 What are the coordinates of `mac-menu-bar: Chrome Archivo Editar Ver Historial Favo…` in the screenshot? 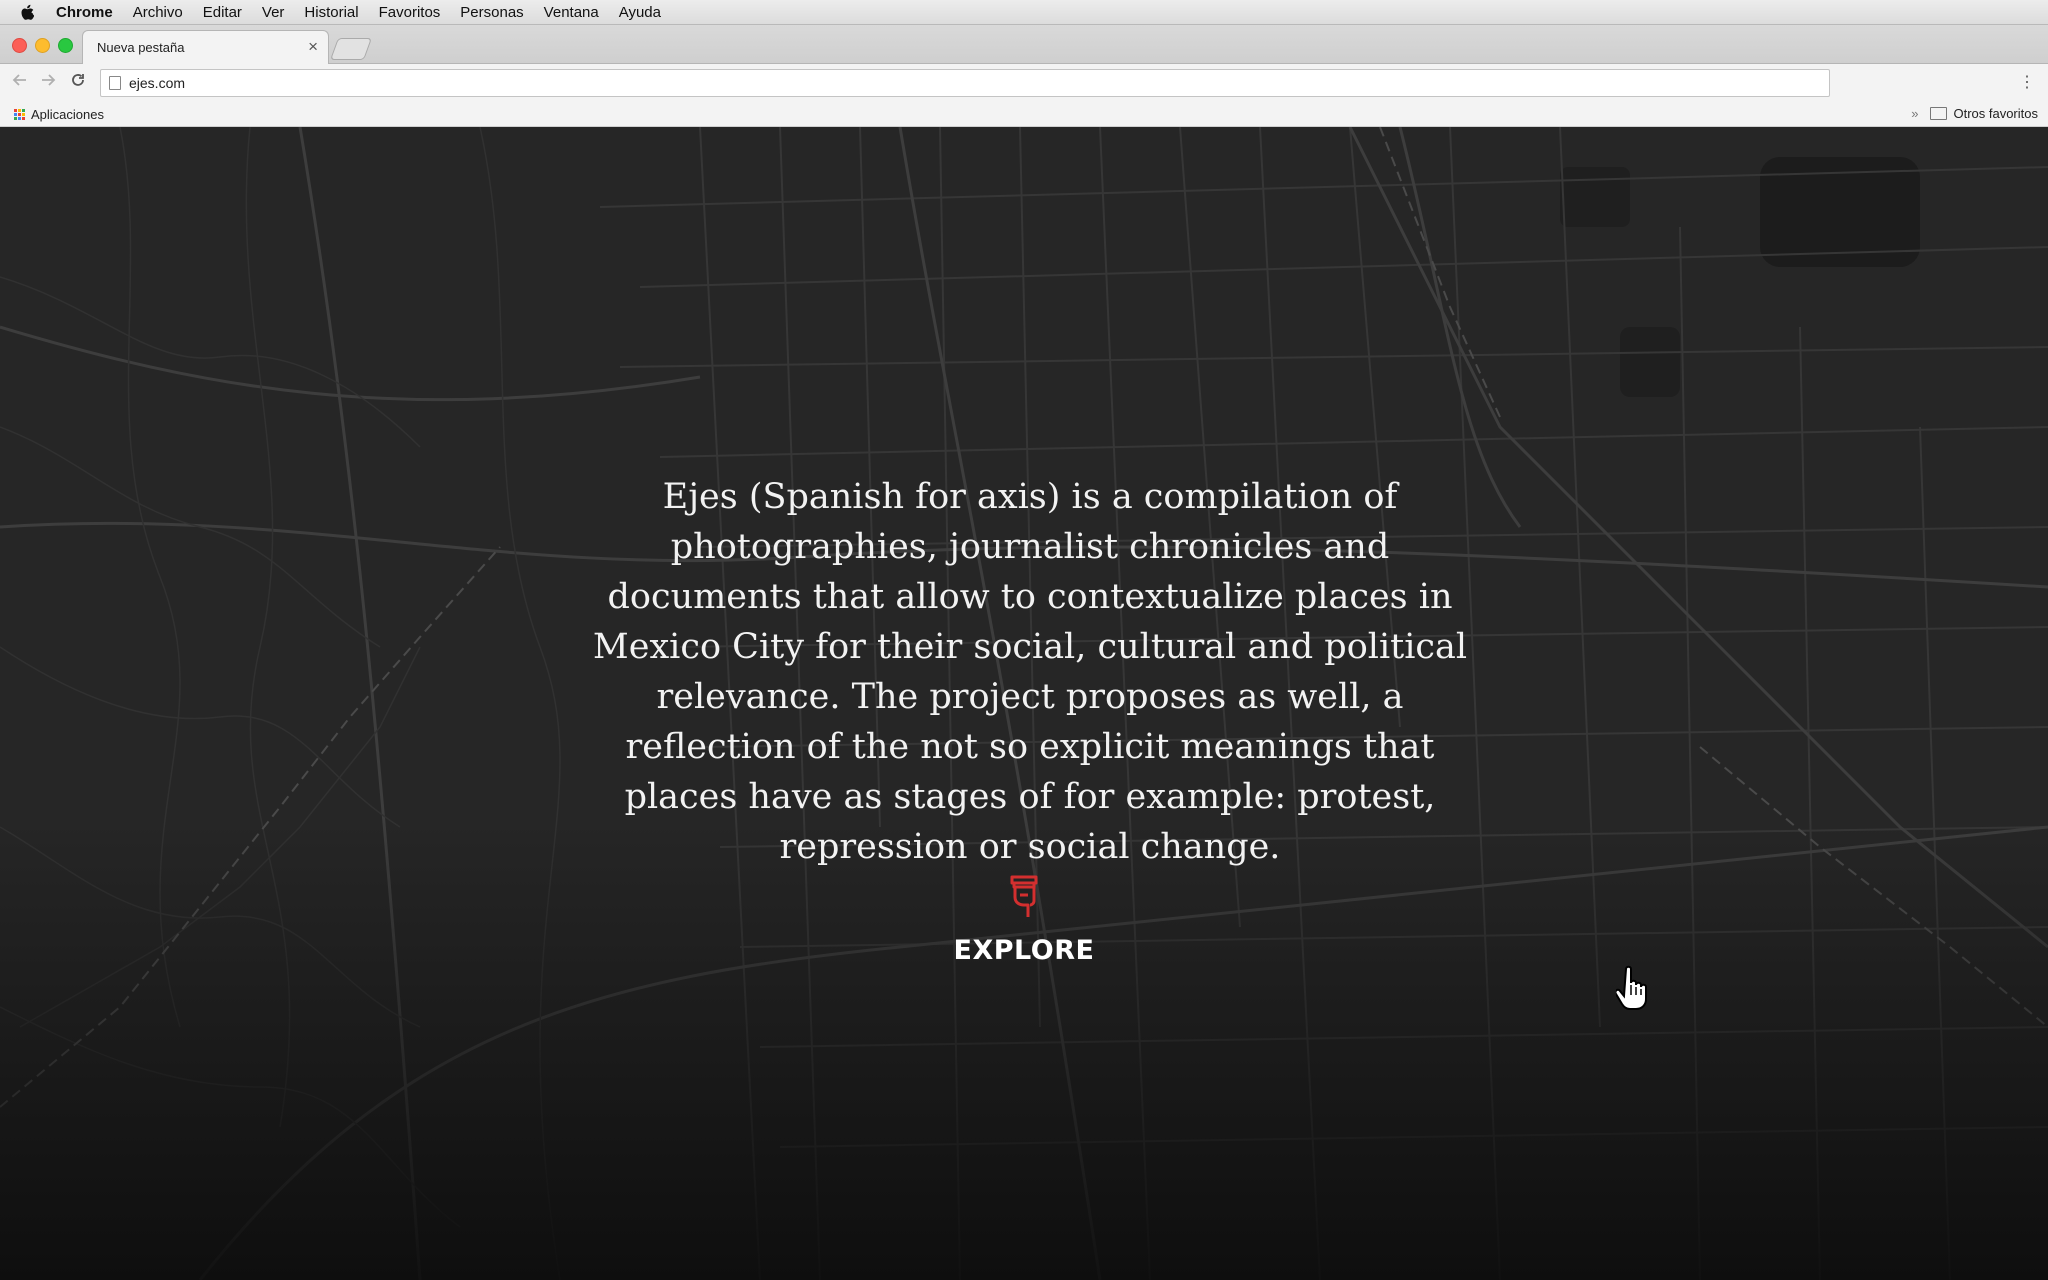 It's located at (1024, 12).